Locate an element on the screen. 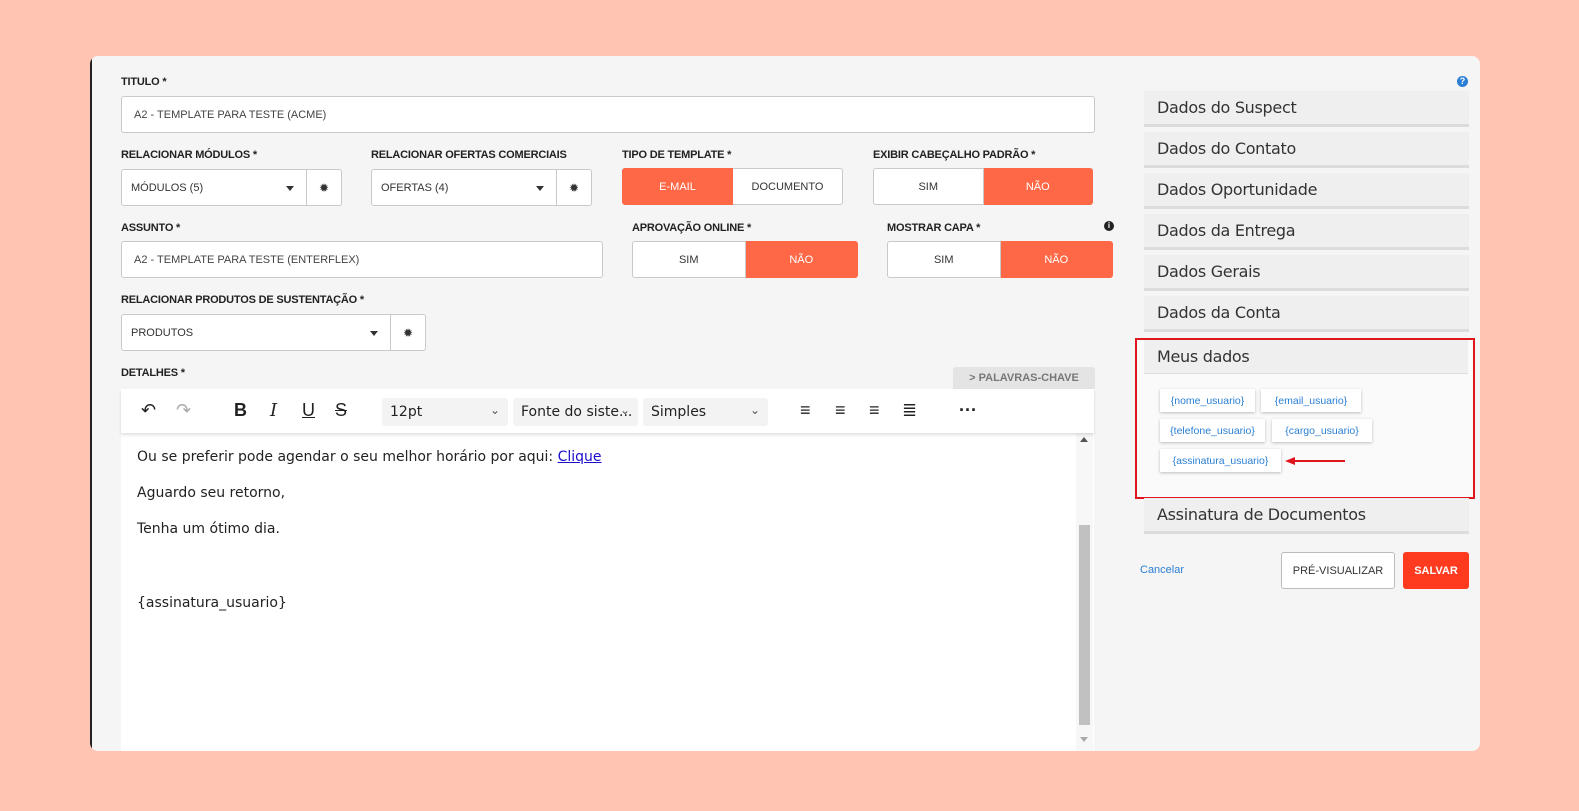 The height and width of the screenshot is (811, 1579). red-arrow-icon is located at coordinates (1315, 461).